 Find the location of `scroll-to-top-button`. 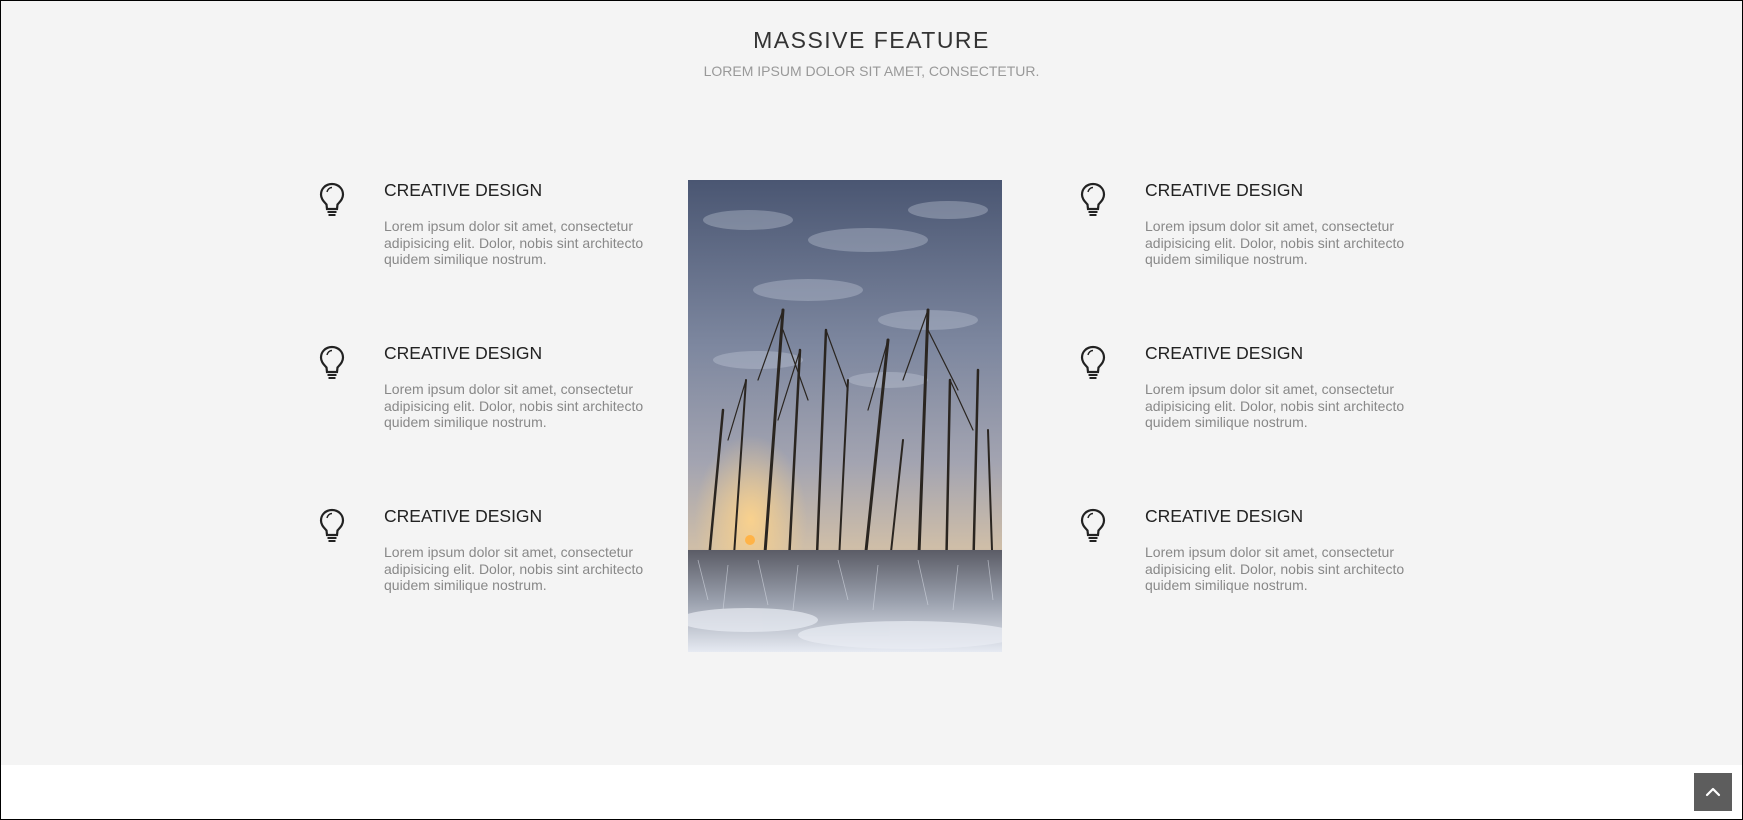

scroll-to-top-button is located at coordinates (1713, 792).